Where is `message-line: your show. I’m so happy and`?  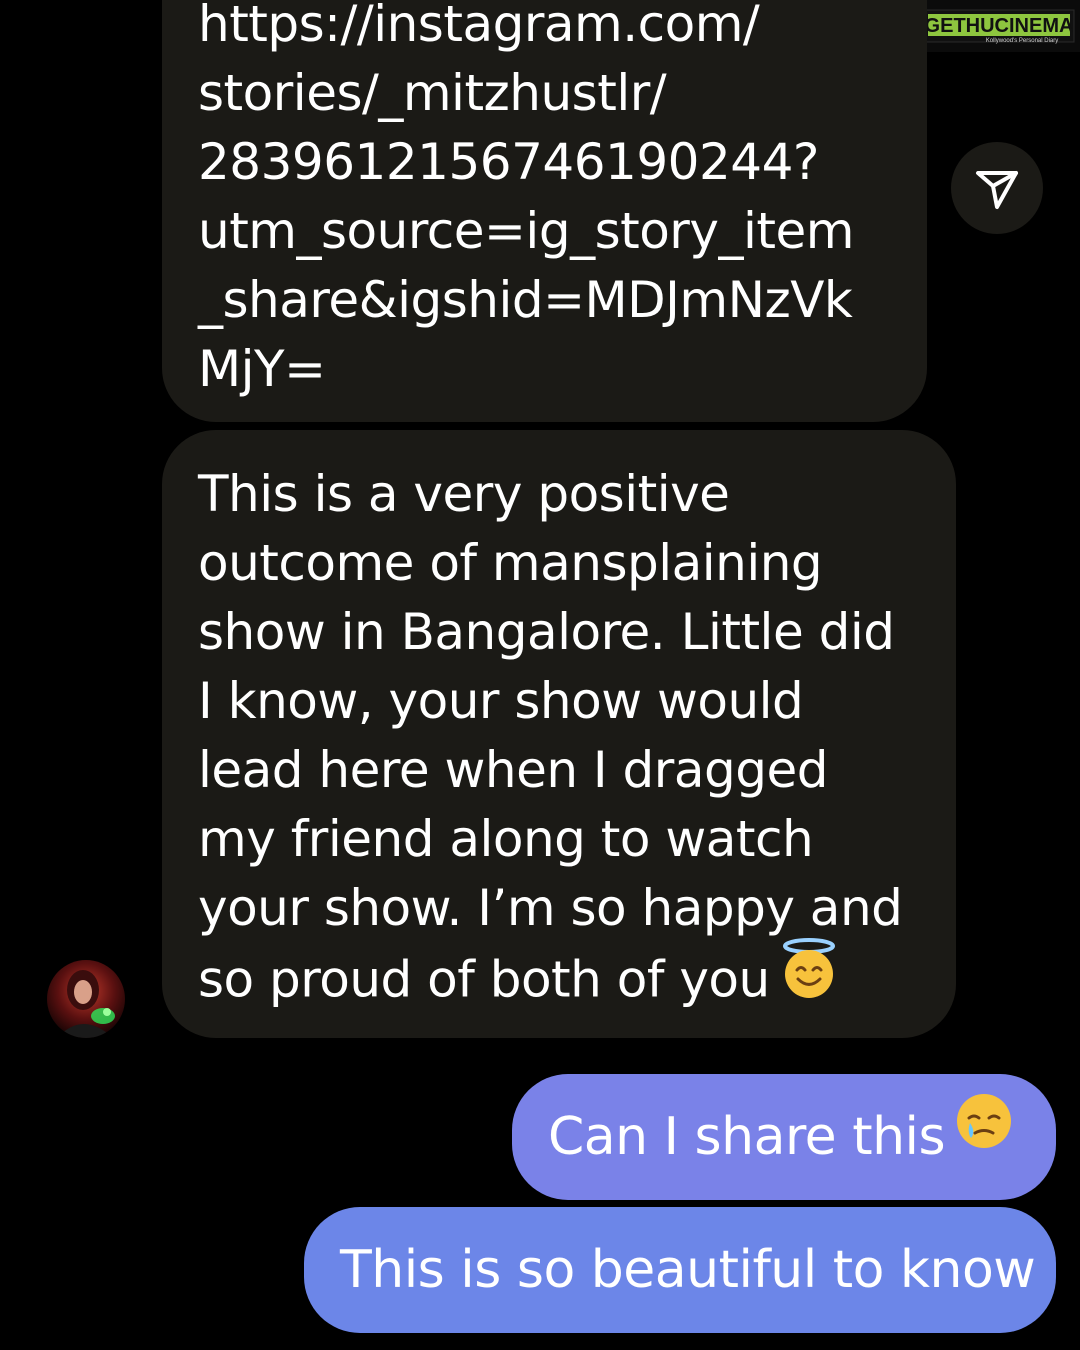 message-line: your show. I’m so happy and is located at coordinates (550, 908).